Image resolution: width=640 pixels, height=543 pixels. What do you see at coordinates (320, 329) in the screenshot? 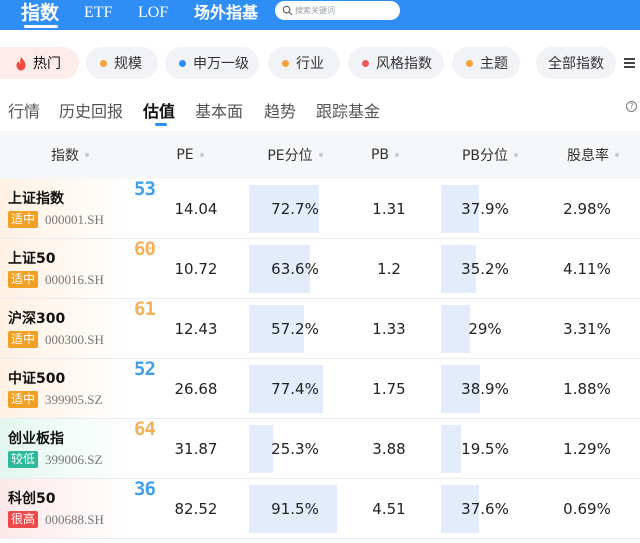
I see `table-row: 沪深300 适中 000300.SH 61 12.43 57.2% 1.33 29% 3.31%` at bounding box center [320, 329].